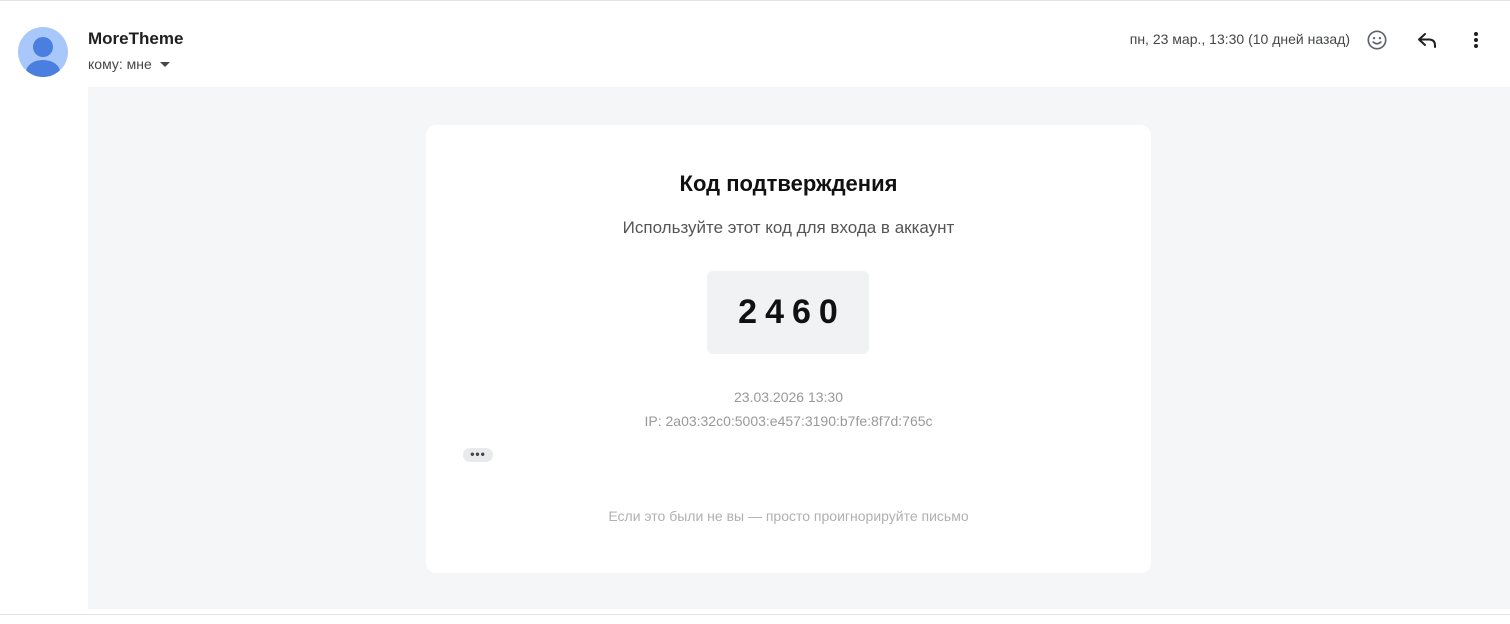 The height and width of the screenshot is (624, 1510). I want to click on more-options-button, so click(1476, 40).